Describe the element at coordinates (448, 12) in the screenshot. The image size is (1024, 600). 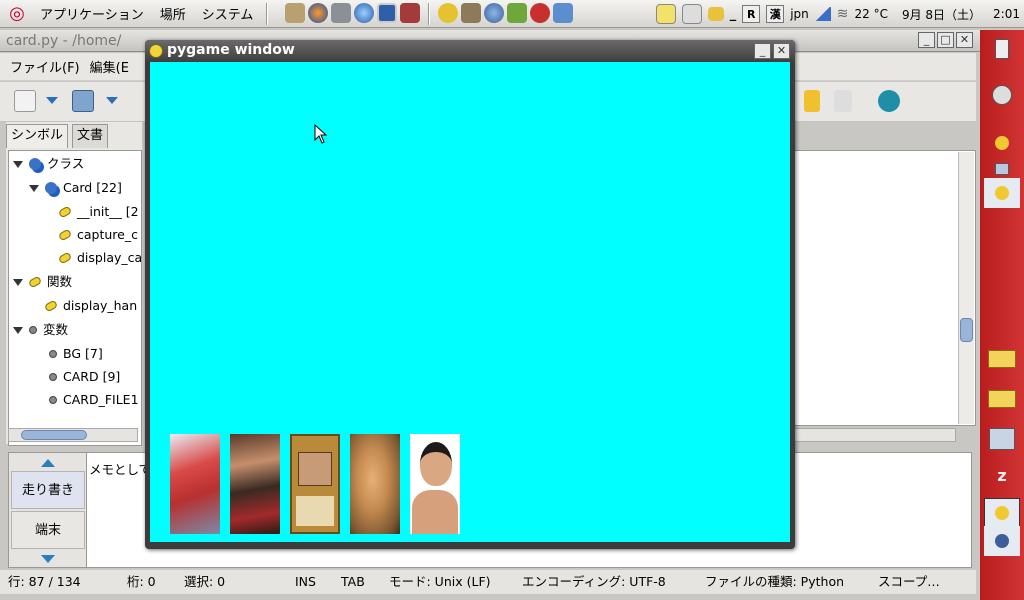
I see `pidgin-launcher-icon` at that location.